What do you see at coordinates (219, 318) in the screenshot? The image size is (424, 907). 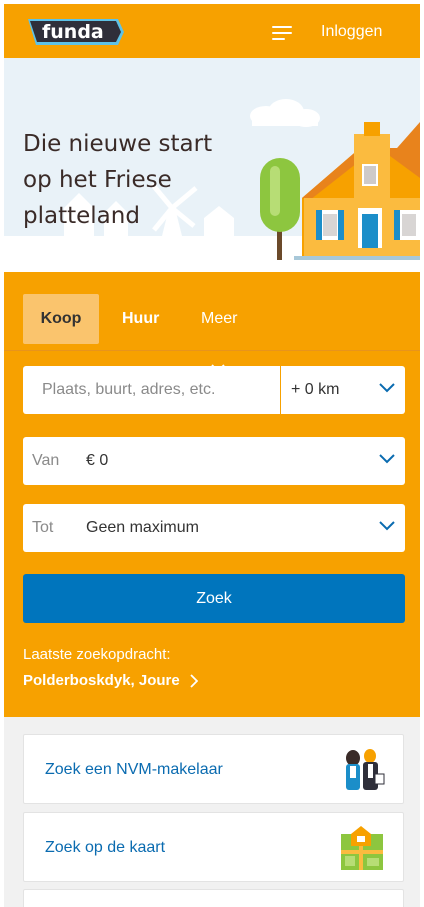 I see `tab-meer-label: Meer` at bounding box center [219, 318].